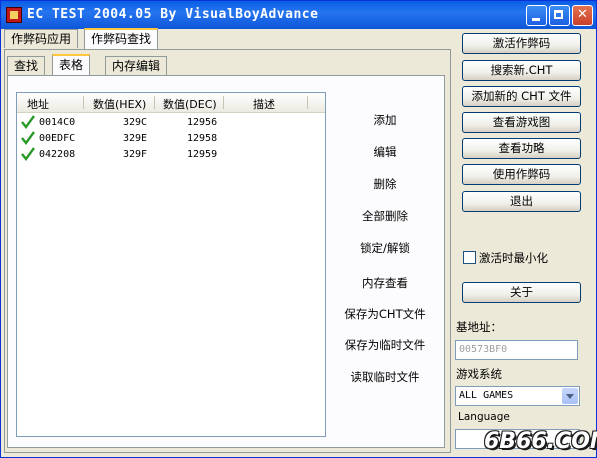  Describe the element at coordinates (41, 38) in the screenshot. I see `tab-cheat-apply: 作弊码应用` at that location.